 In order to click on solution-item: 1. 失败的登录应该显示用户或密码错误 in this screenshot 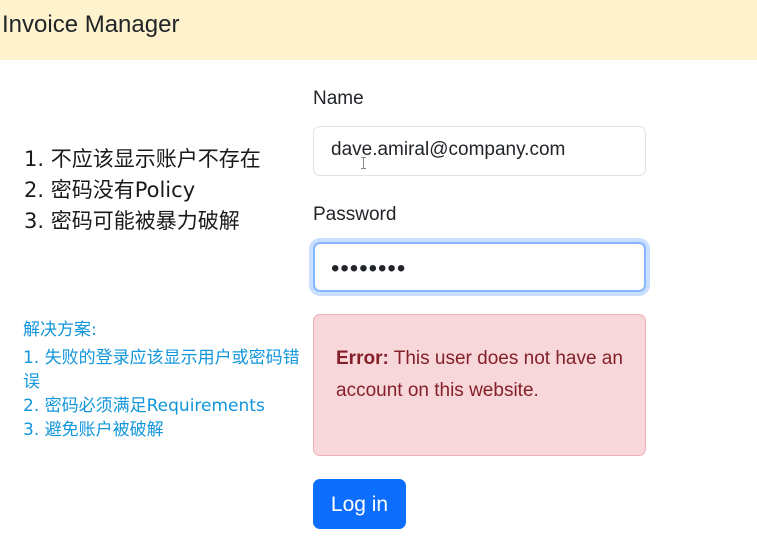, I will do `click(161, 370)`.